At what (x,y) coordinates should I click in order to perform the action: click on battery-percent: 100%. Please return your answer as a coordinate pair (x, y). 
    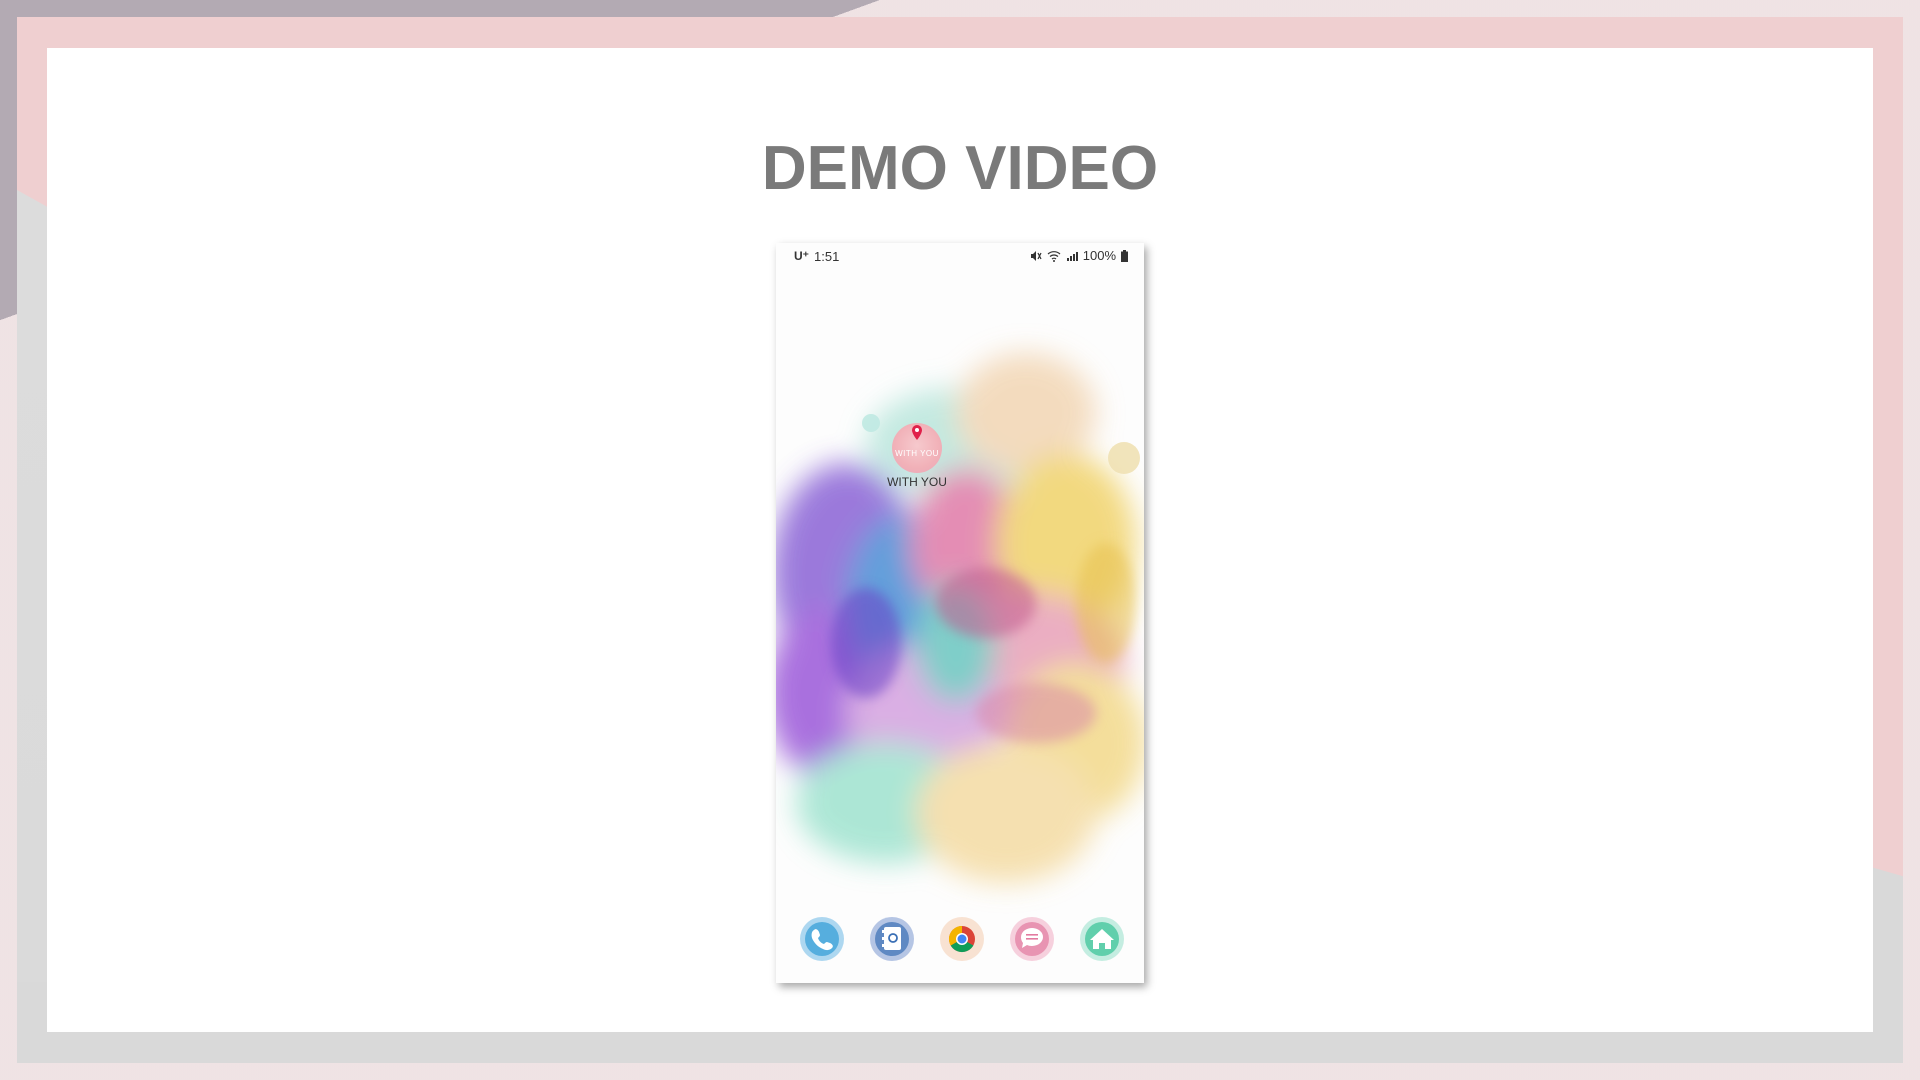
    Looking at the image, I should click on (1099, 255).